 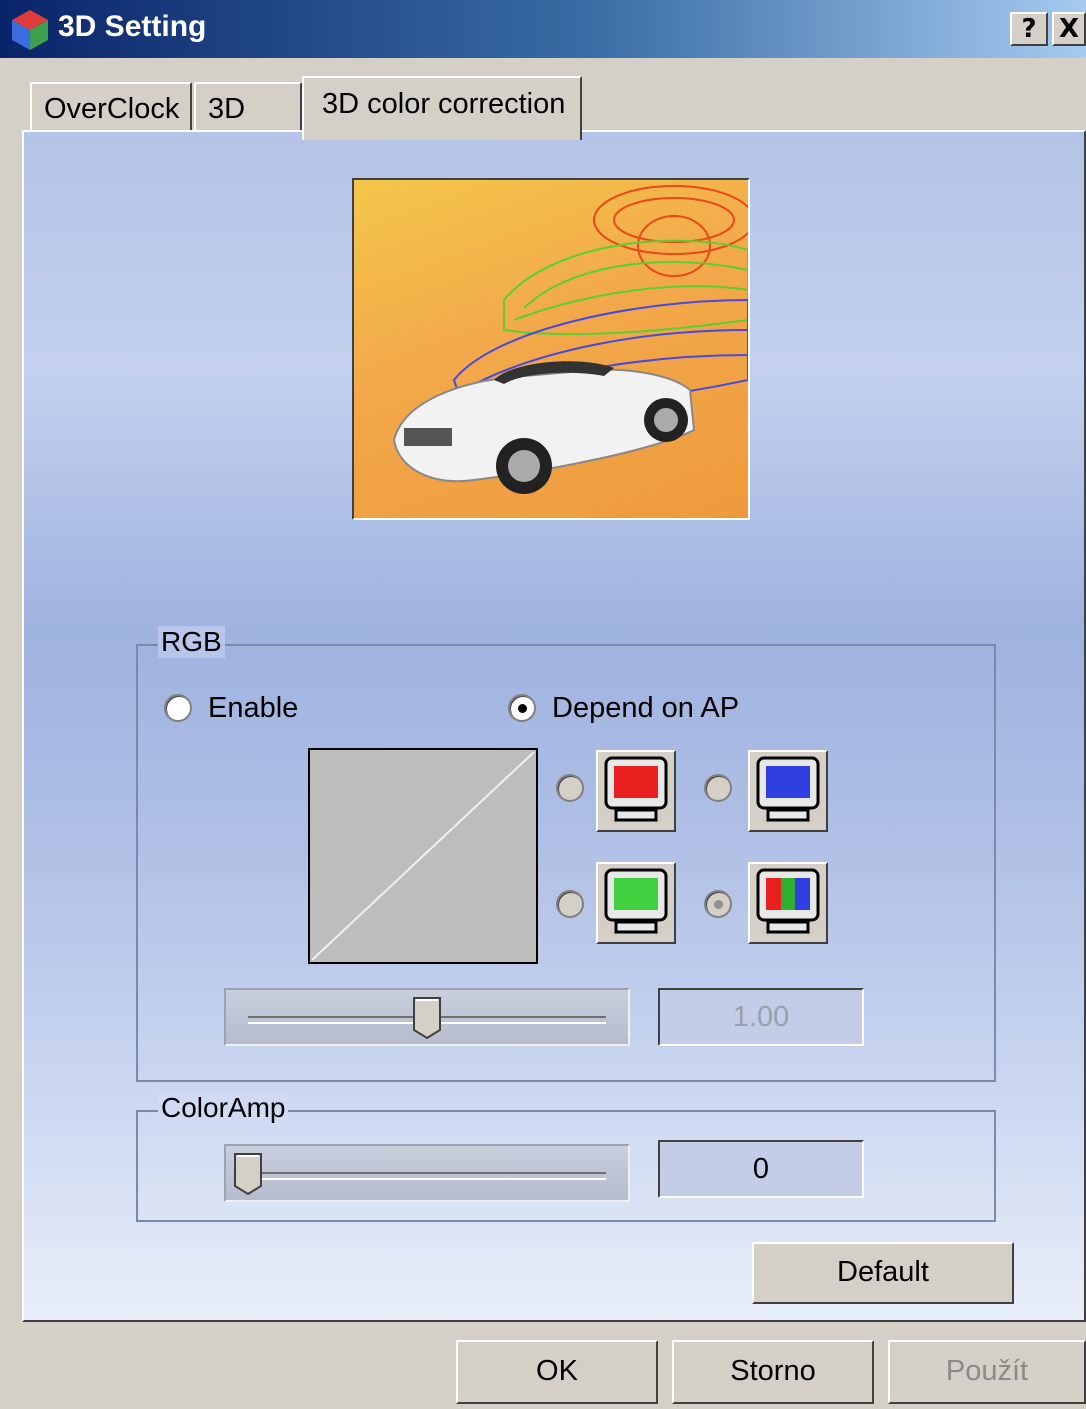 I want to click on green-channel-radio, so click(x=570, y=904).